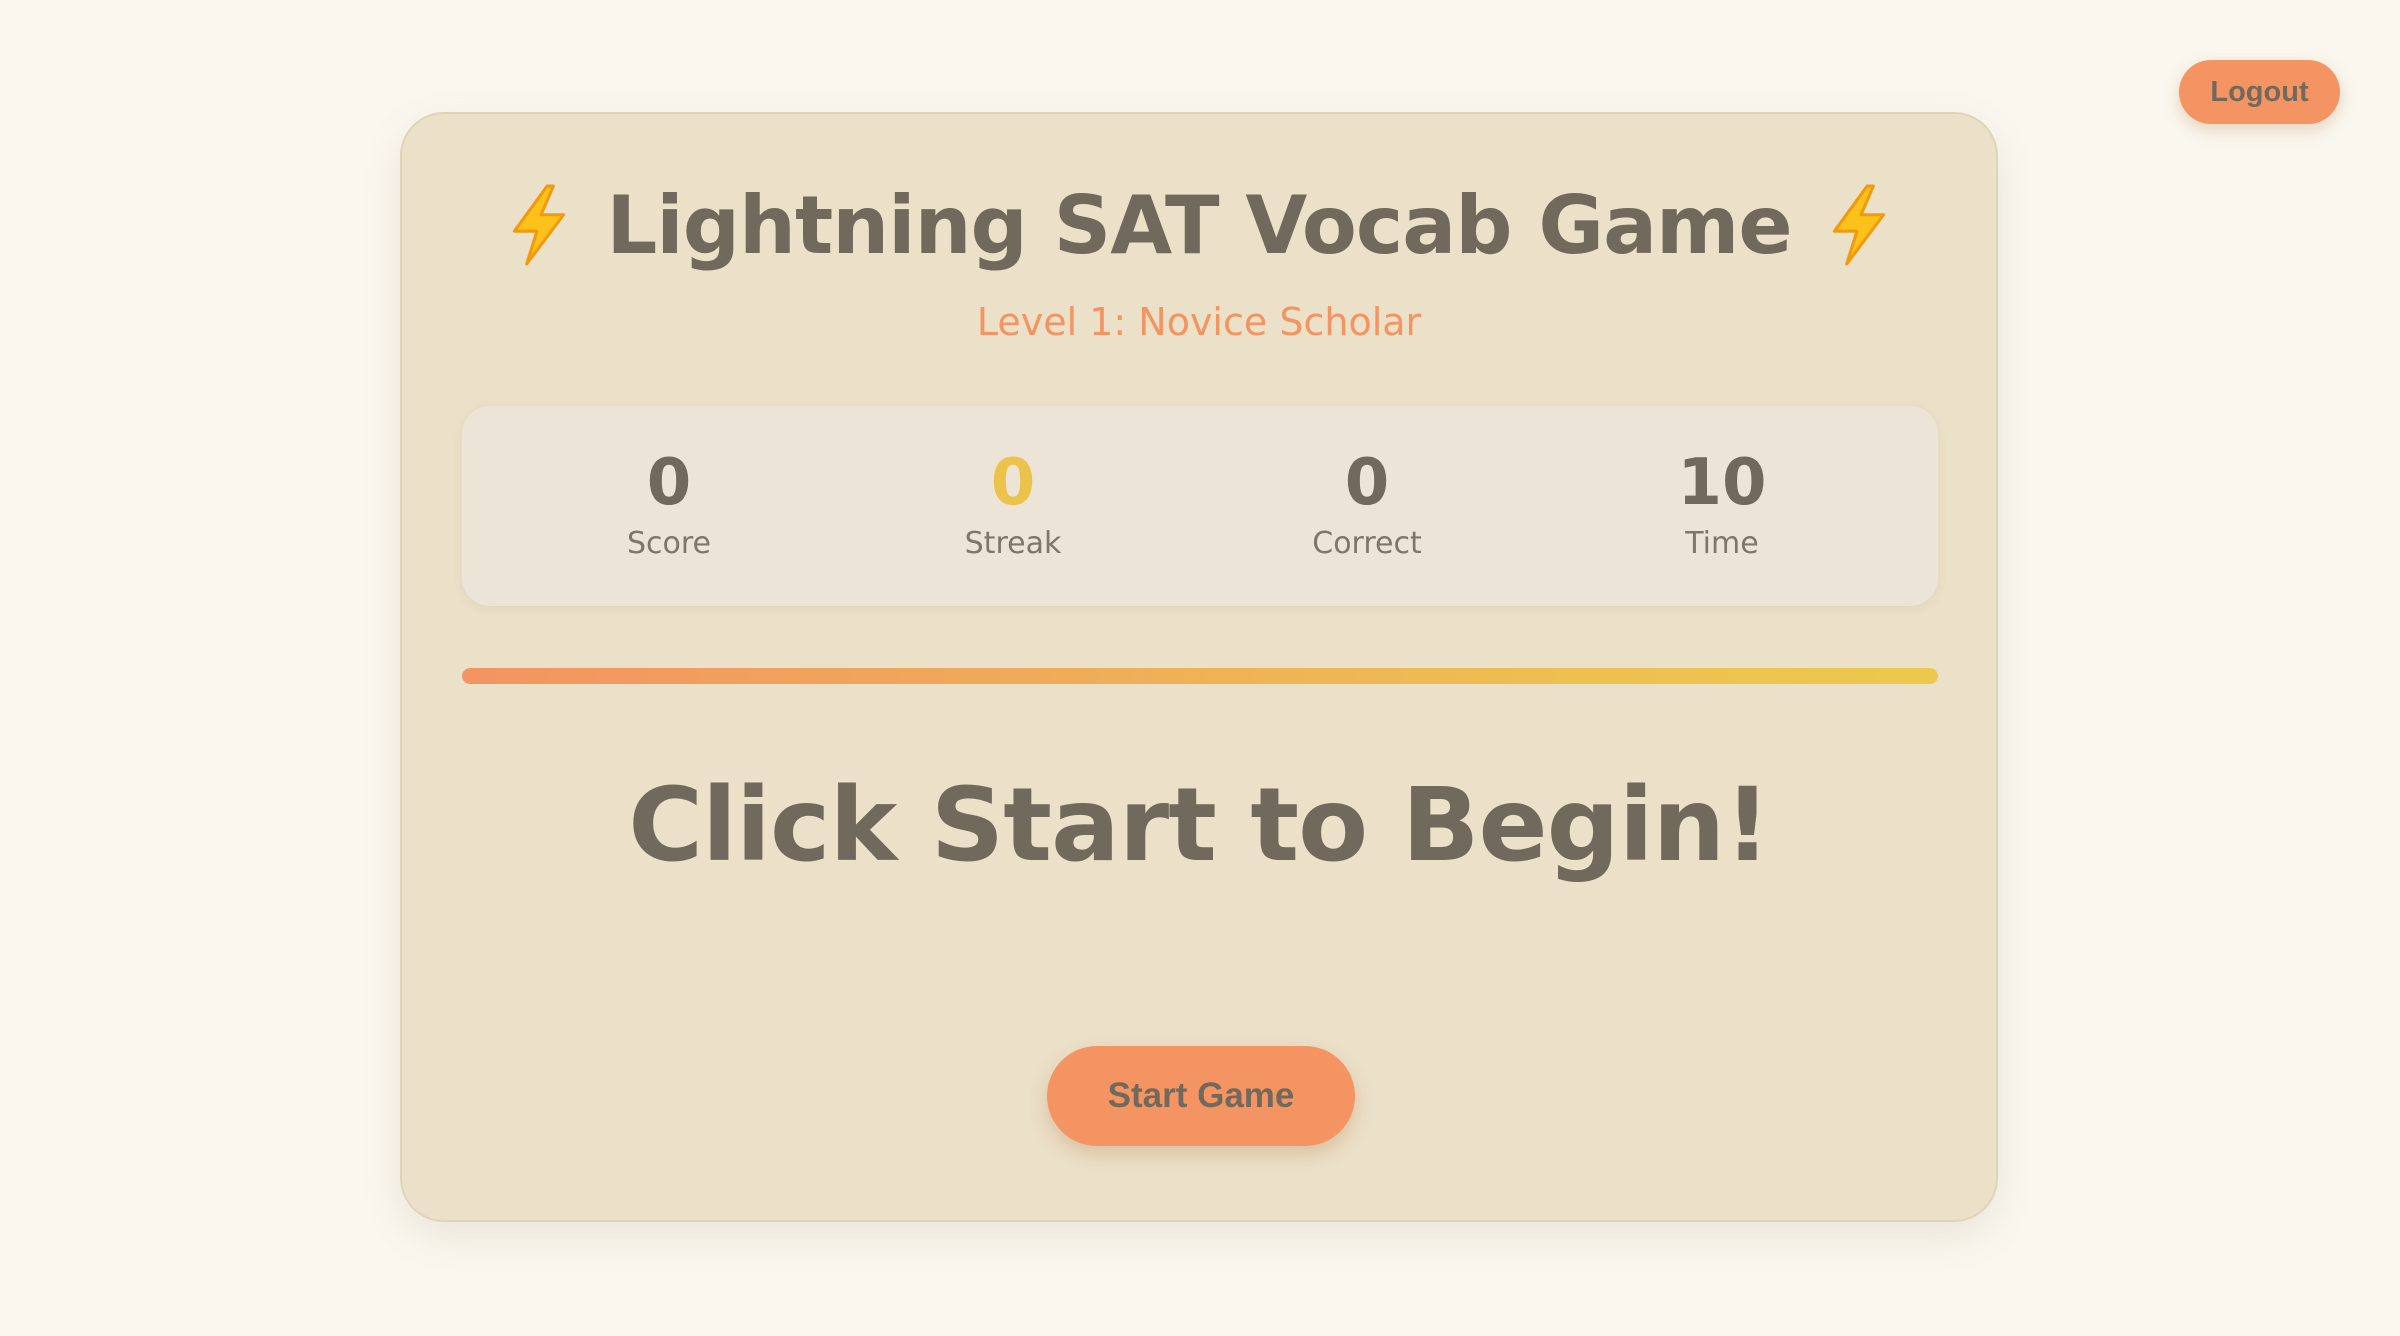 This screenshot has height=1336, width=2400. What do you see at coordinates (1199, 322) in the screenshot?
I see `level-label: Level 1: Novice Scholar` at bounding box center [1199, 322].